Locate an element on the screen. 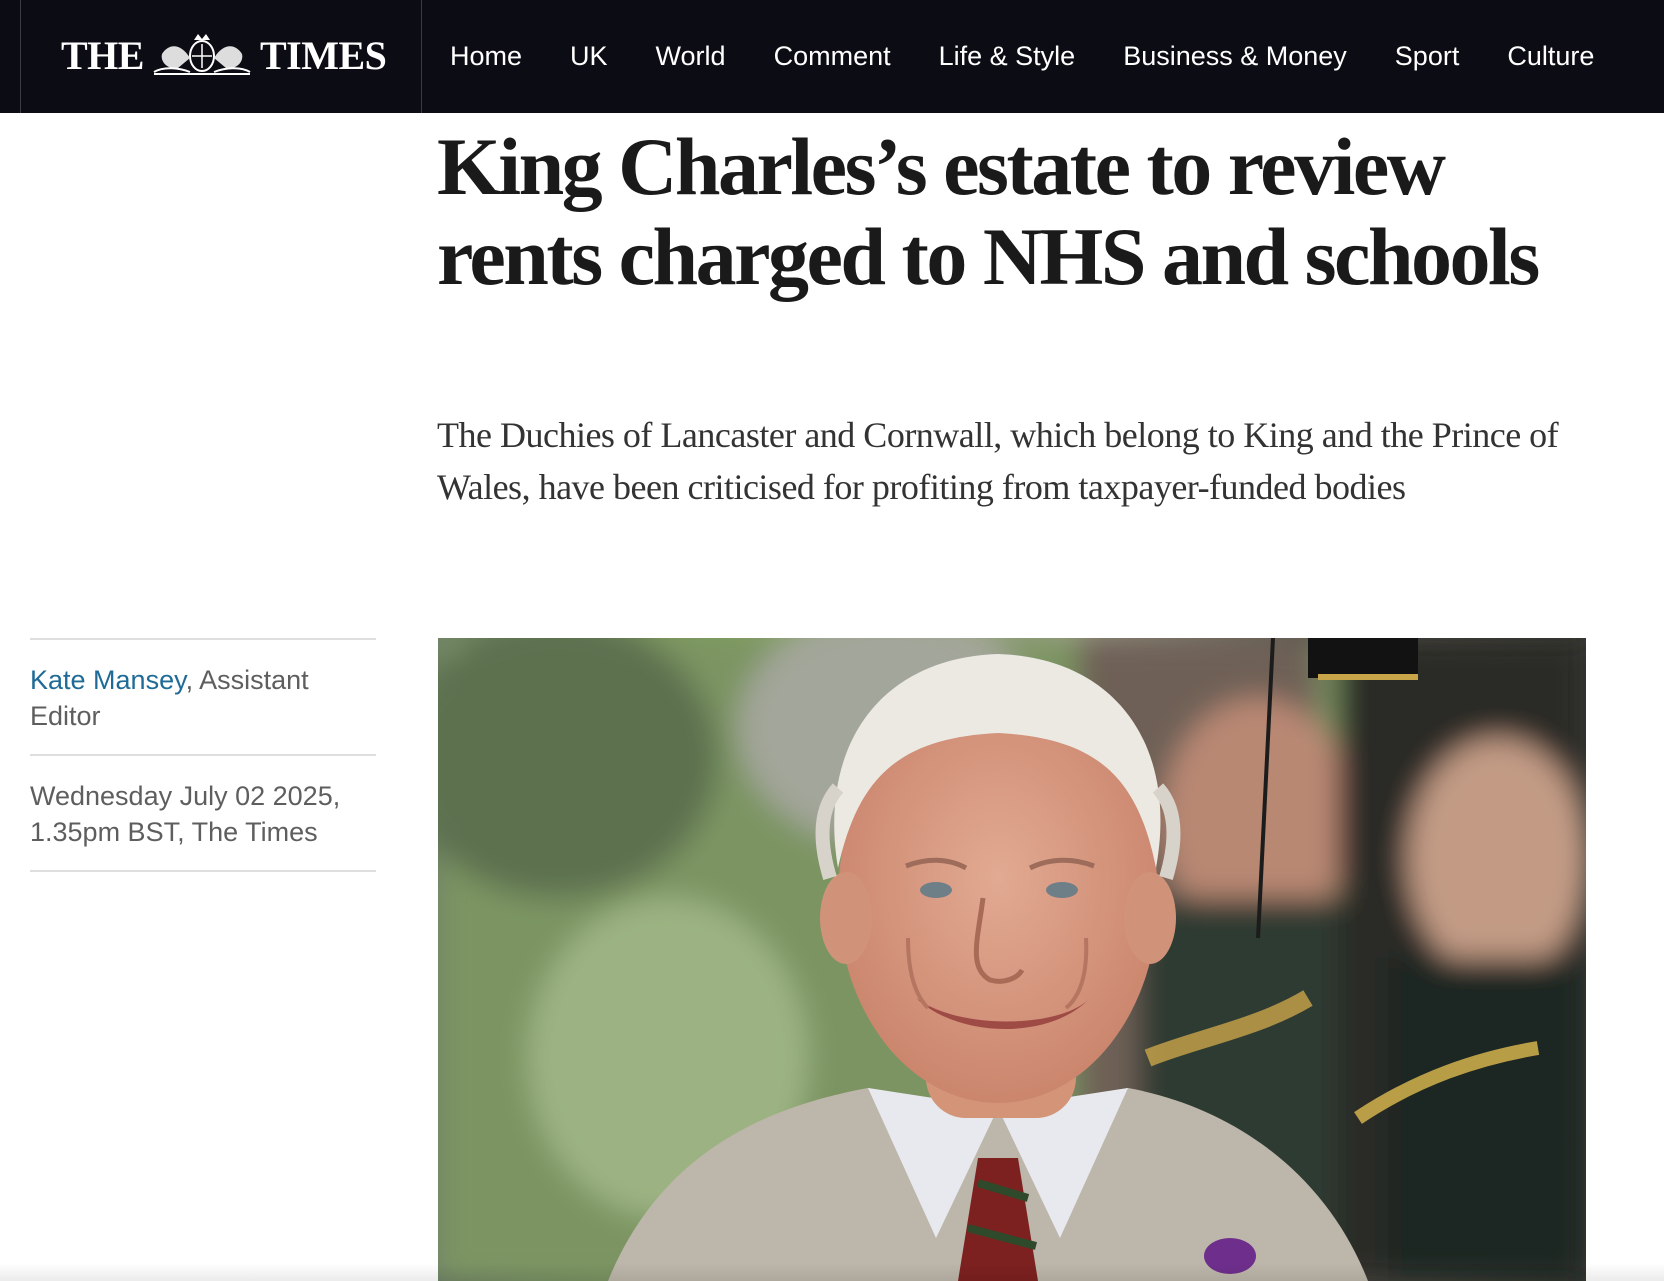  author-link: Kate Mansey is located at coordinates (108, 680).